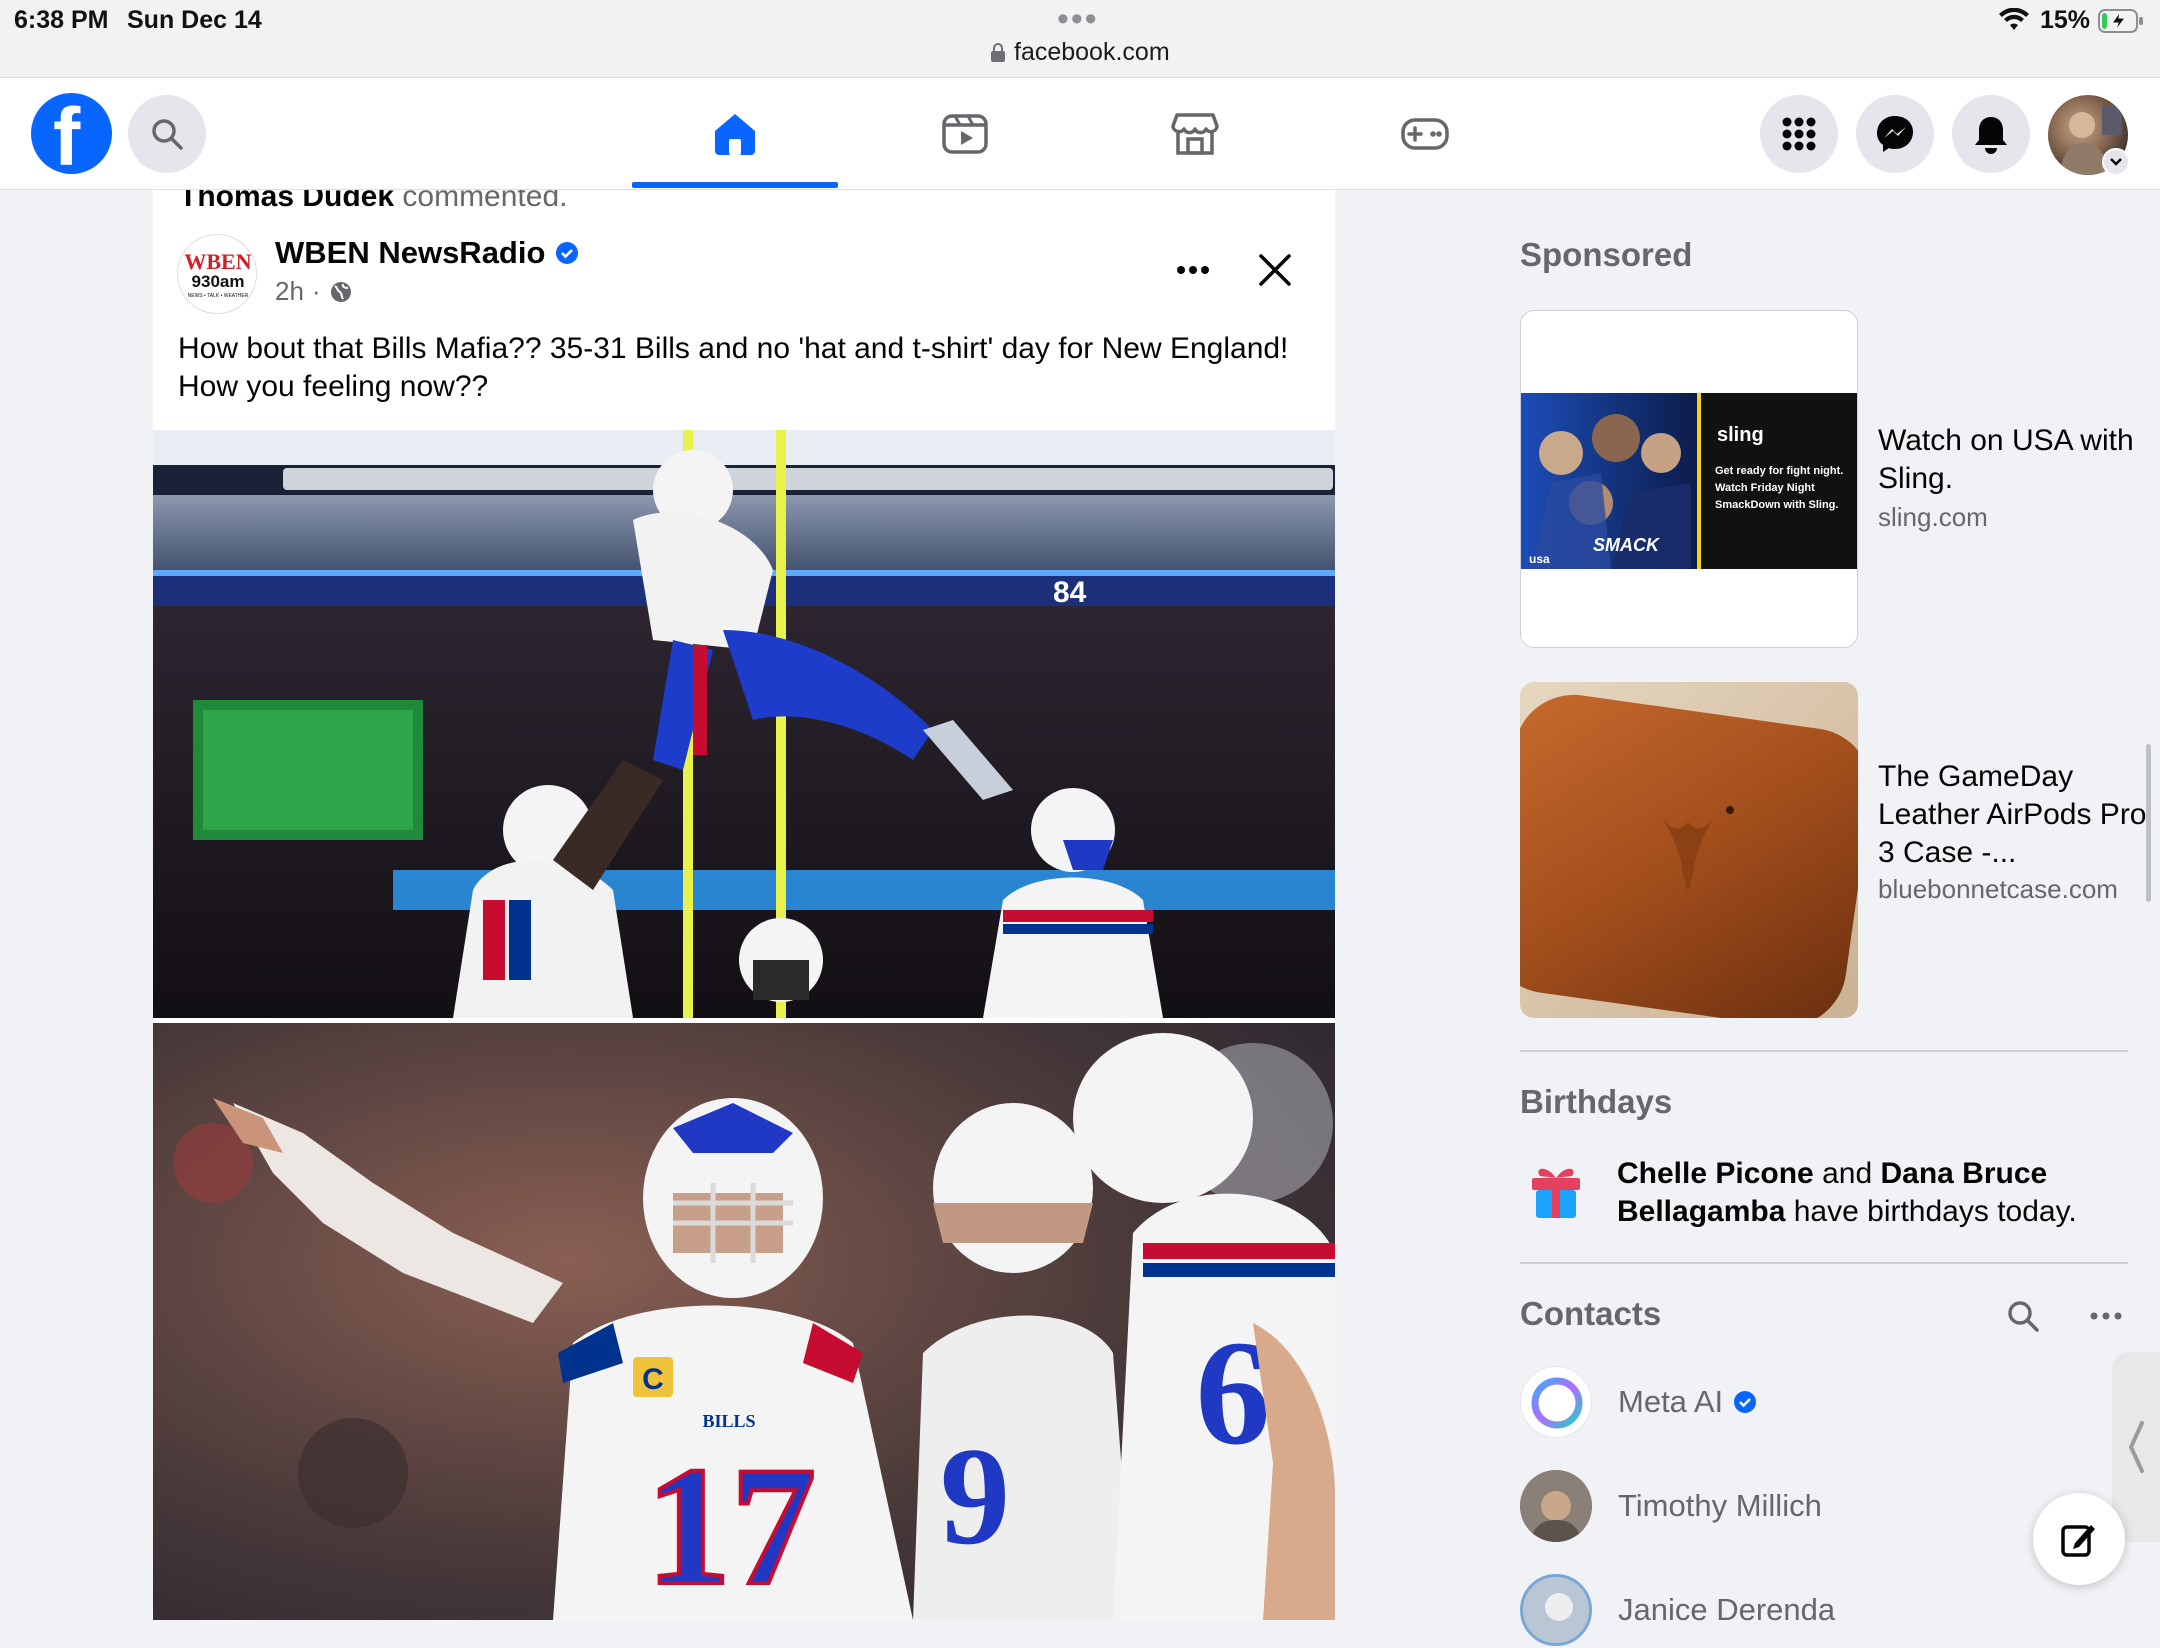 This screenshot has height=1648, width=2160. What do you see at coordinates (1092, 52) in the screenshot?
I see `url-text: facebook.com` at bounding box center [1092, 52].